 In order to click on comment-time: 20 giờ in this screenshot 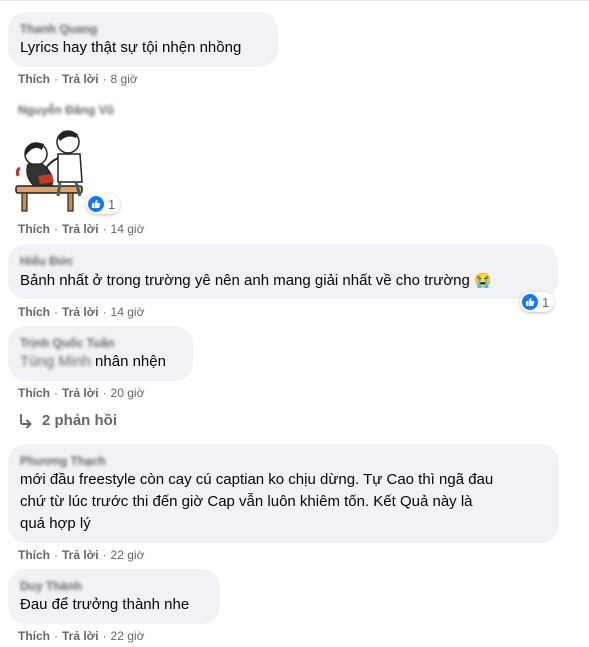, I will do `click(128, 393)`.